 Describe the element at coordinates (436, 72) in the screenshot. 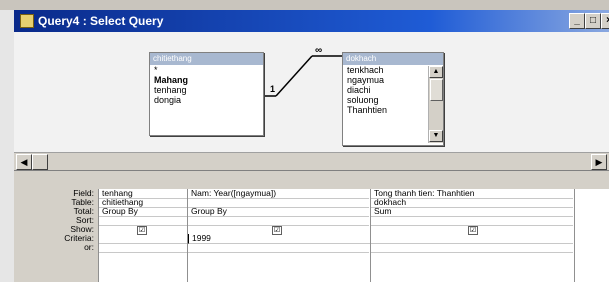

I see `scroll-up-icon: ▲` at that location.